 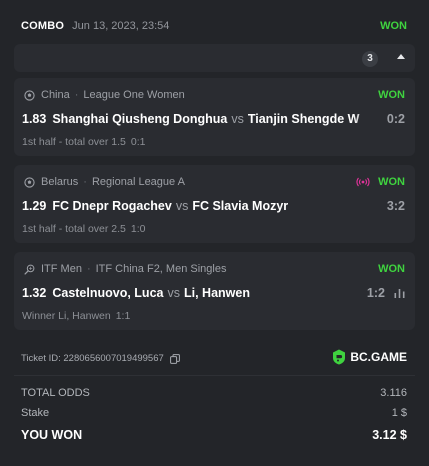 What do you see at coordinates (66, 316) in the screenshot?
I see `bet-market-name: Winner Li, Hanwen` at bounding box center [66, 316].